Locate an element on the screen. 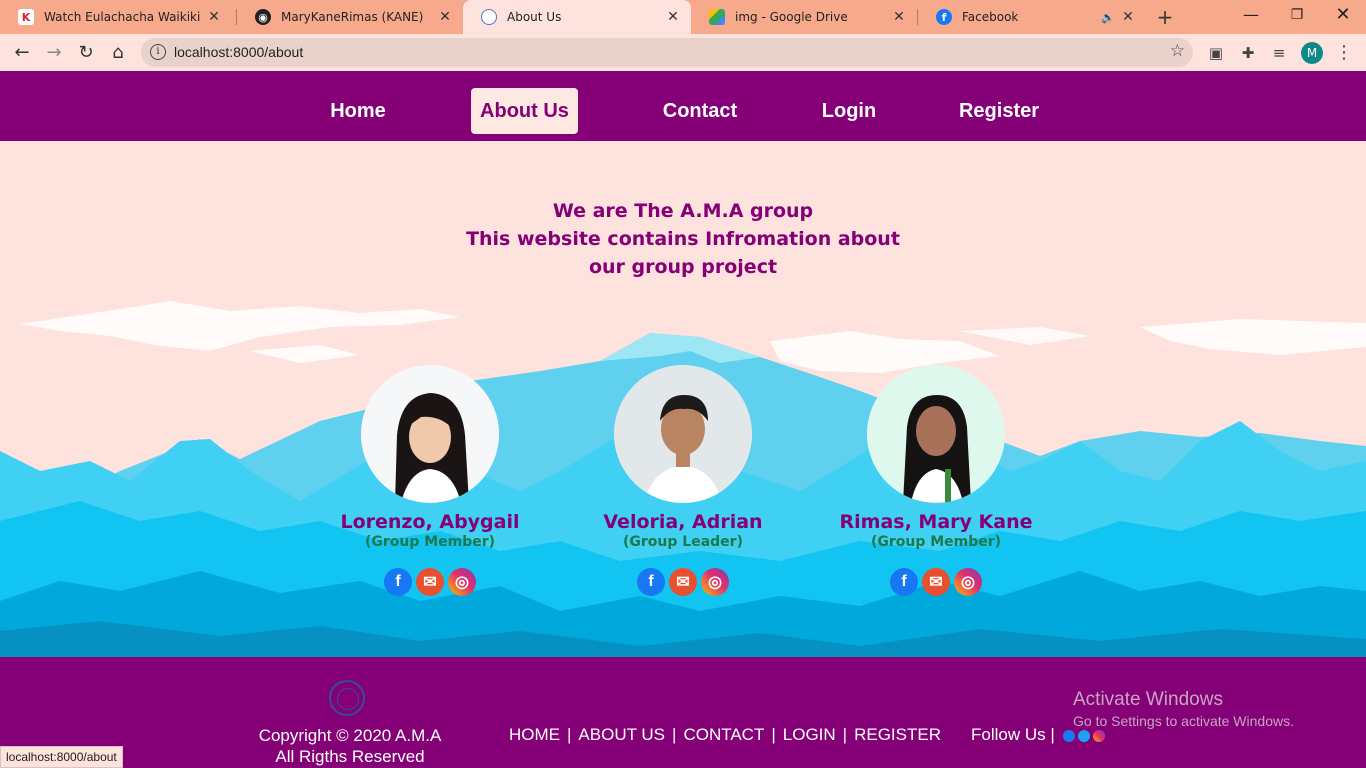  tab-watch-eulachacha: K Watch Eulachacha Waikiki 2 (20 ✕ is located at coordinates (116, 17).